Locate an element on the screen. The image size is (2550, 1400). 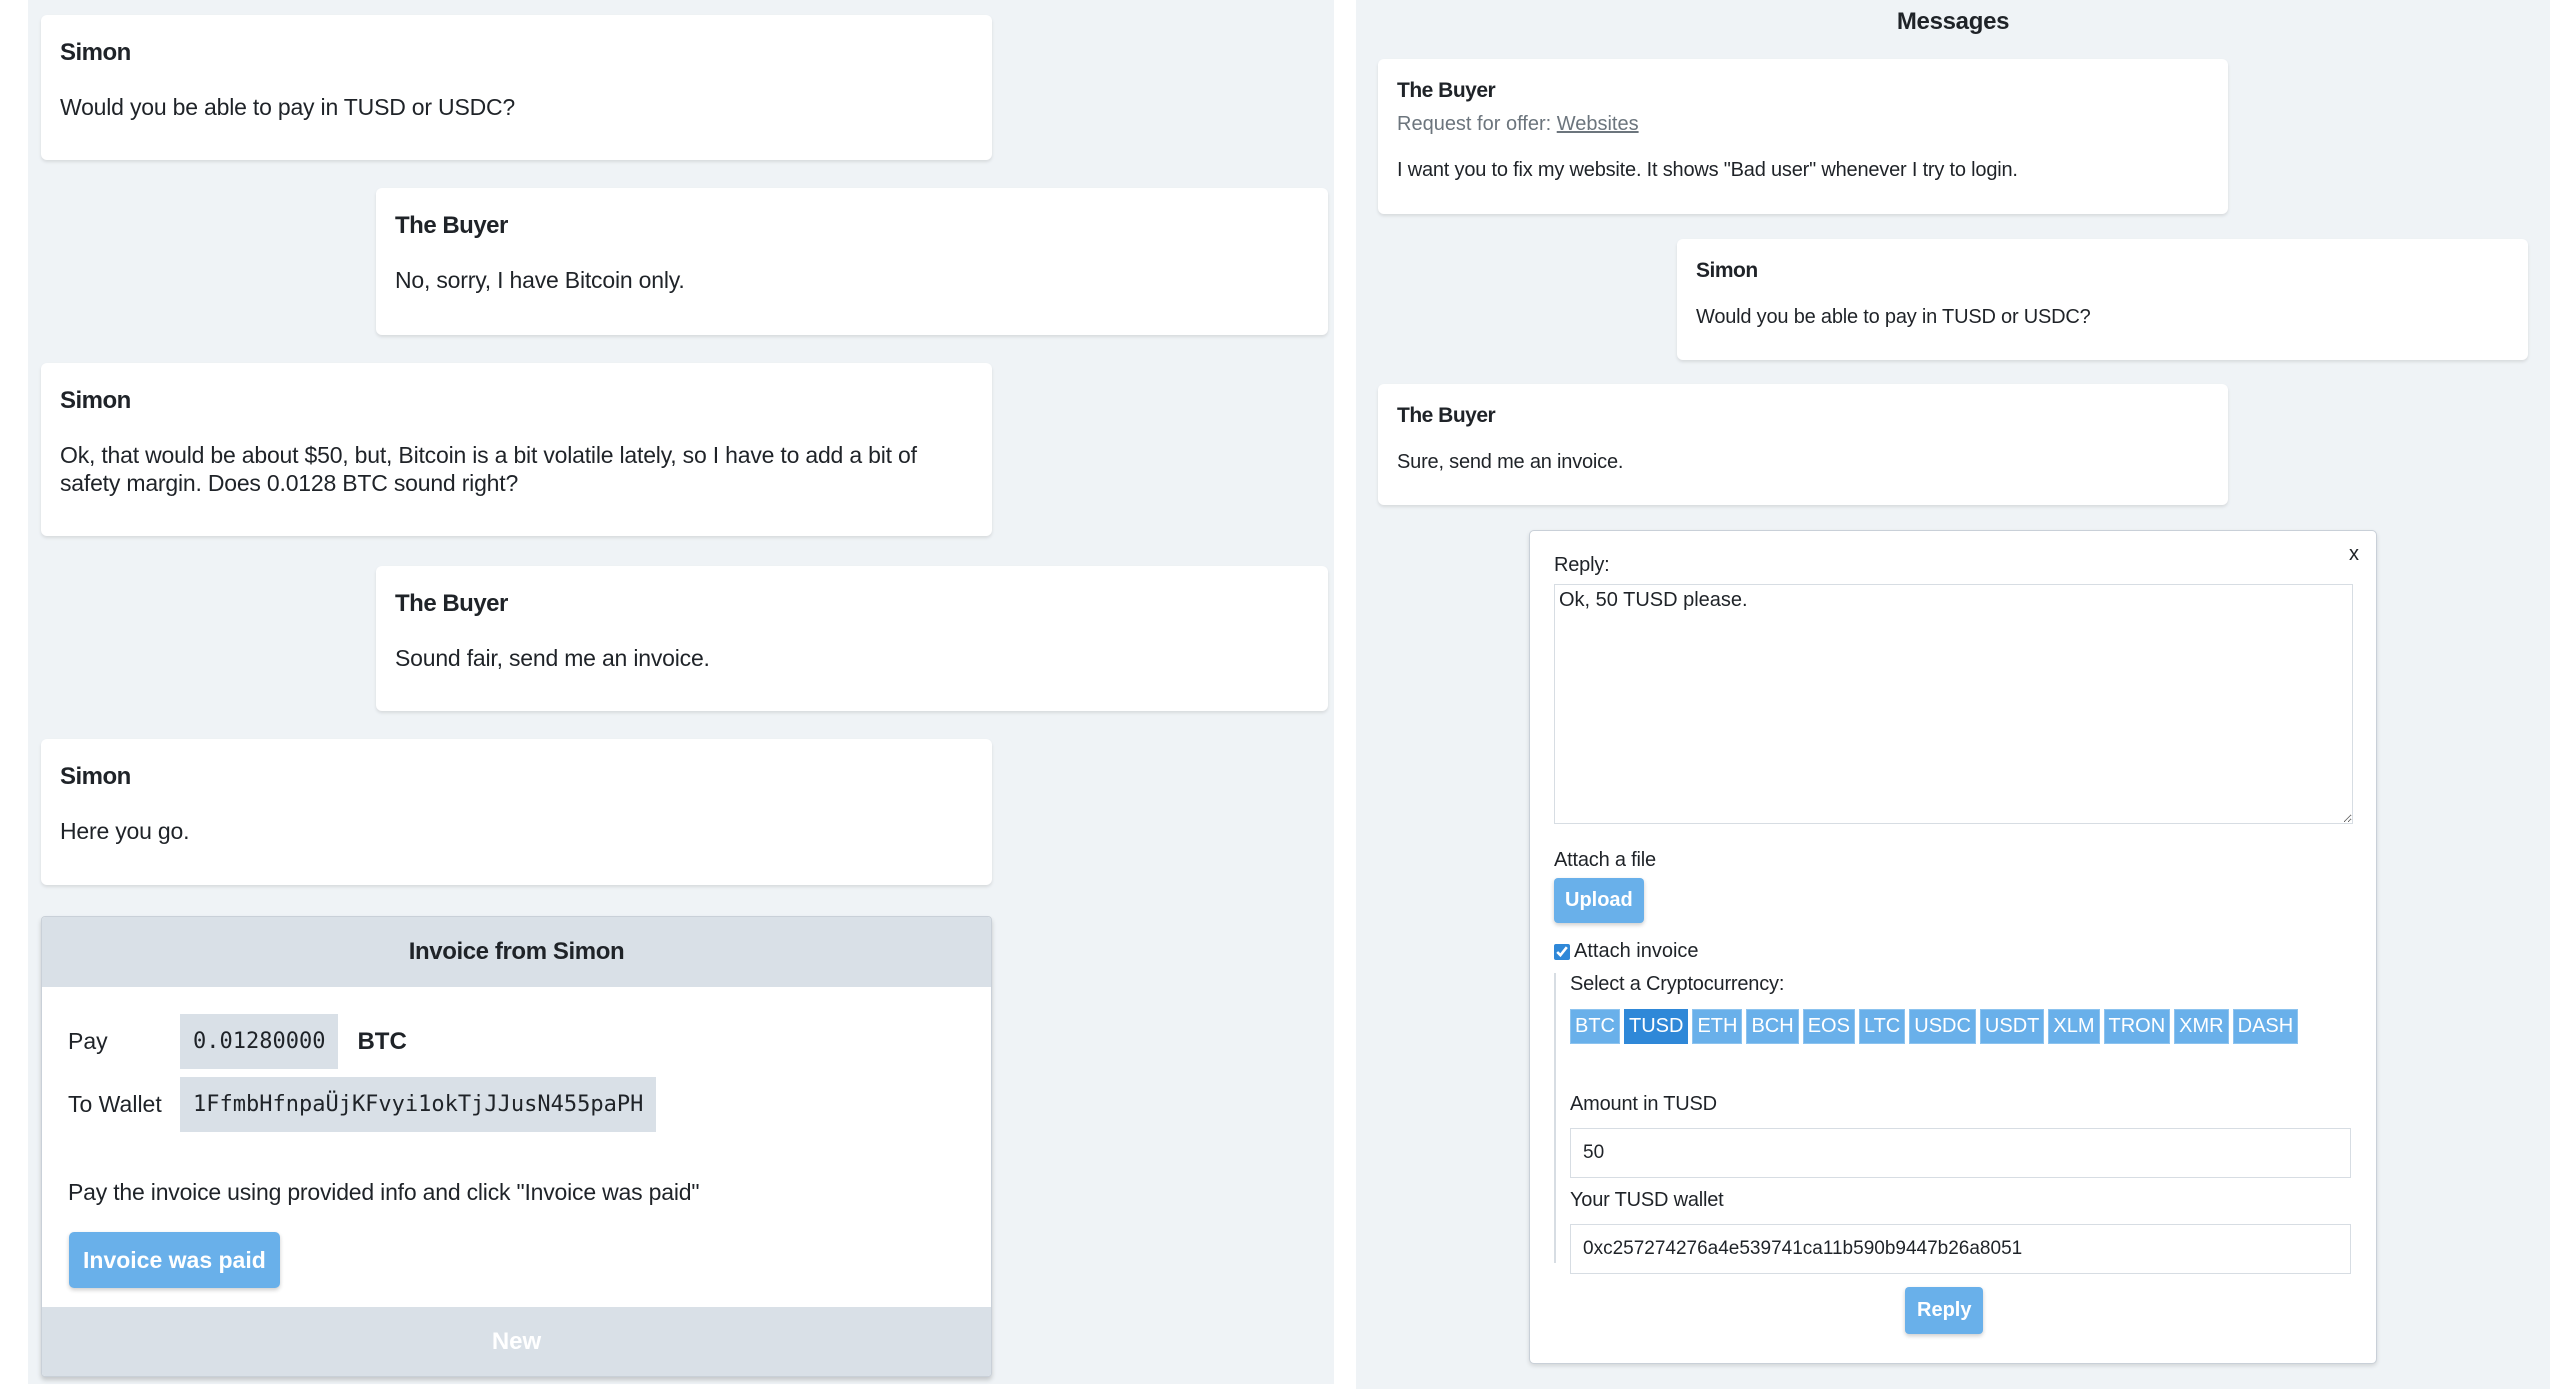
crypto-option-bch: BCH is located at coordinates (1772, 1026).